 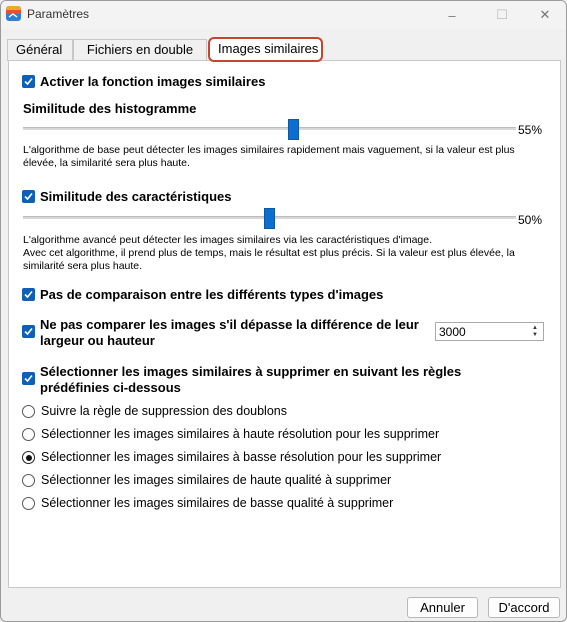 What do you see at coordinates (13, 13) in the screenshot?
I see `app-logo-icon` at bounding box center [13, 13].